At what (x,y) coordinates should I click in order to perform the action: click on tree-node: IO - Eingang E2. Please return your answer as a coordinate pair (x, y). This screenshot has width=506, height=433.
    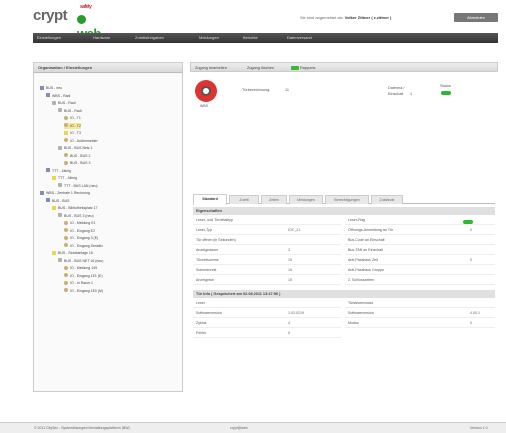
    Looking at the image, I should click on (79, 231).